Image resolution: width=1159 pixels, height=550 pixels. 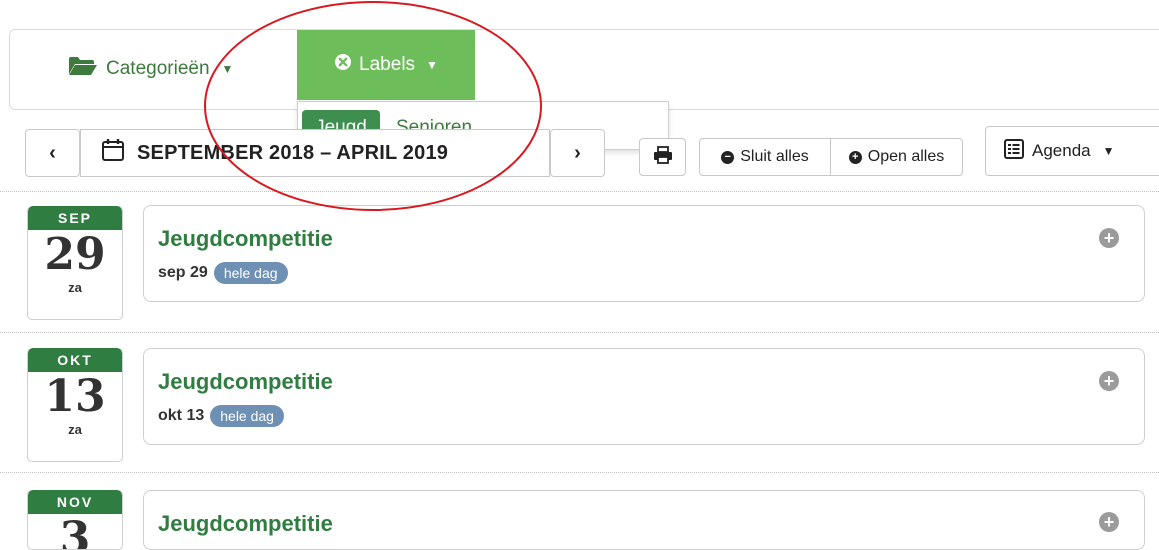 What do you see at coordinates (1014, 151) in the screenshot?
I see `list-alt-icon` at bounding box center [1014, 151].